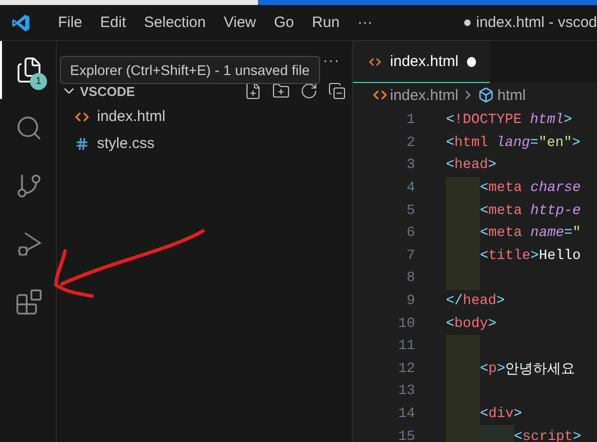 The height and width of the screenshot is (442, 597). Describe the element at coordinates (411, 120) in the screenshot. I see `line-number: 1` at that location.